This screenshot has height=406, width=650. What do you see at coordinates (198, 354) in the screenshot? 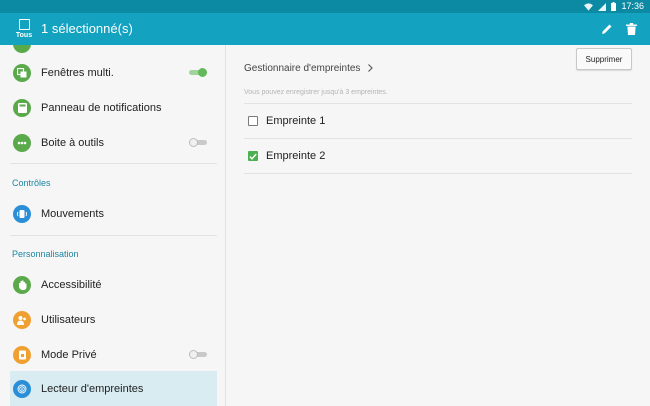
I see `private-mode-toggle` at bounding box center [198, 354].